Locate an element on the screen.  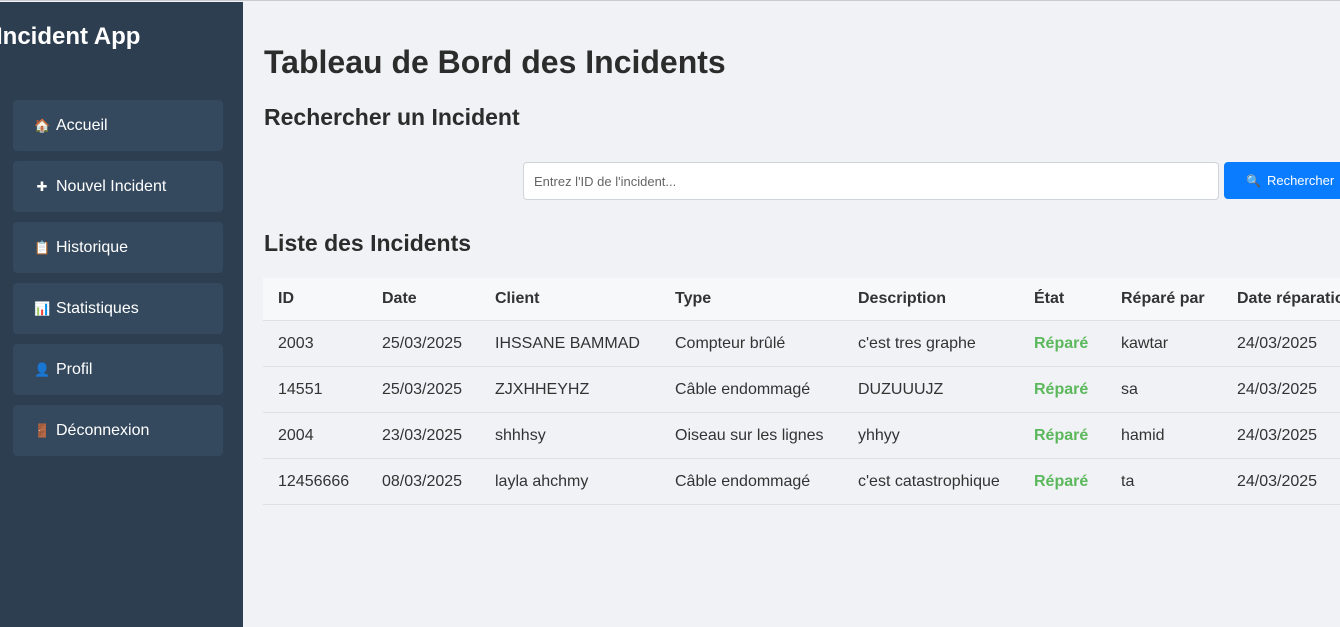
column-header-client: Client is located at coordinates (570, 299).